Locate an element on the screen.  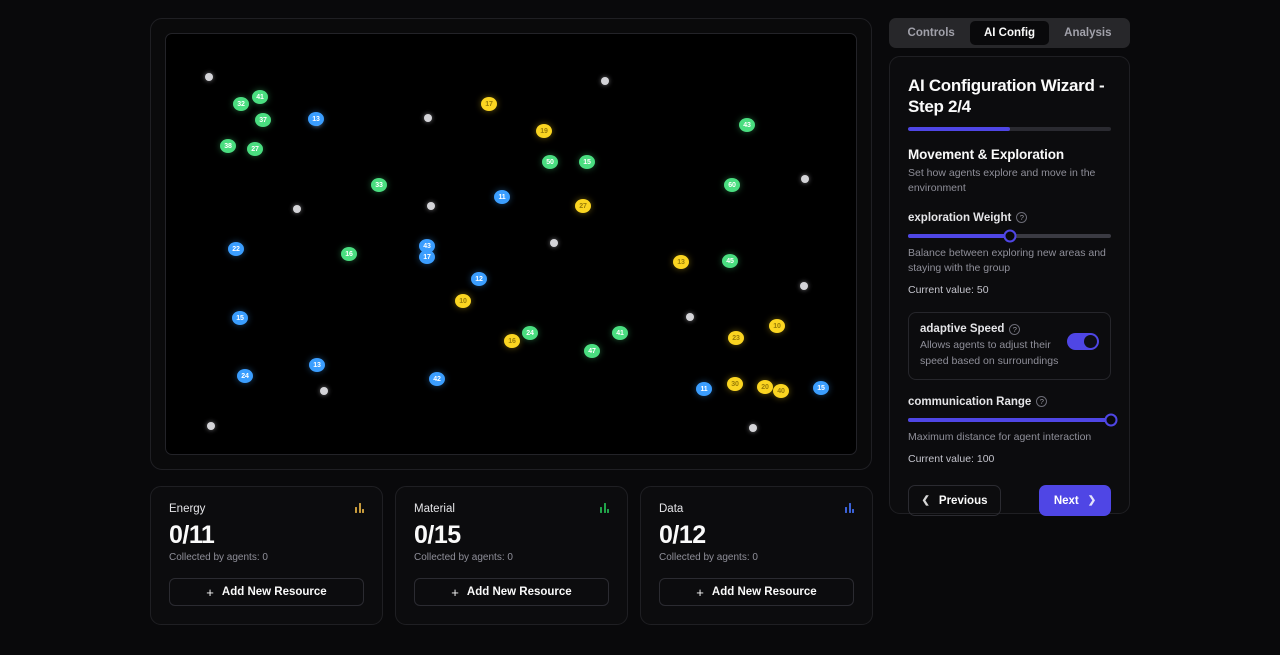
wizard-progress-track is located at coordinates (1009, 128).